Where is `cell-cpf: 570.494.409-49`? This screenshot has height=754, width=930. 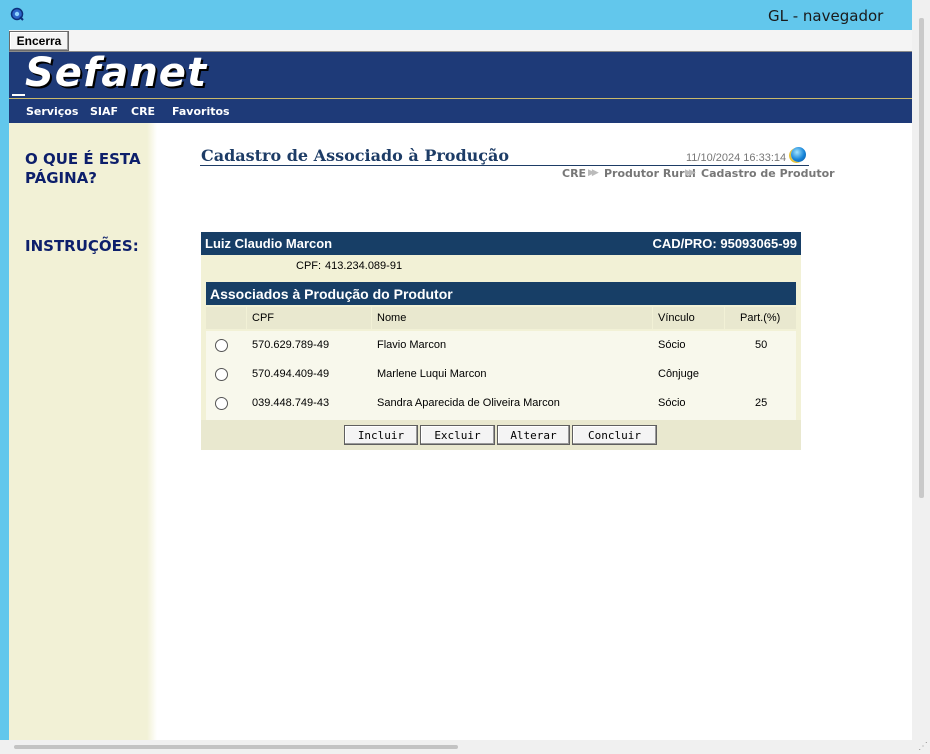
cell-cpf: 570.494.409-49 is located at coordinates (291, 374).